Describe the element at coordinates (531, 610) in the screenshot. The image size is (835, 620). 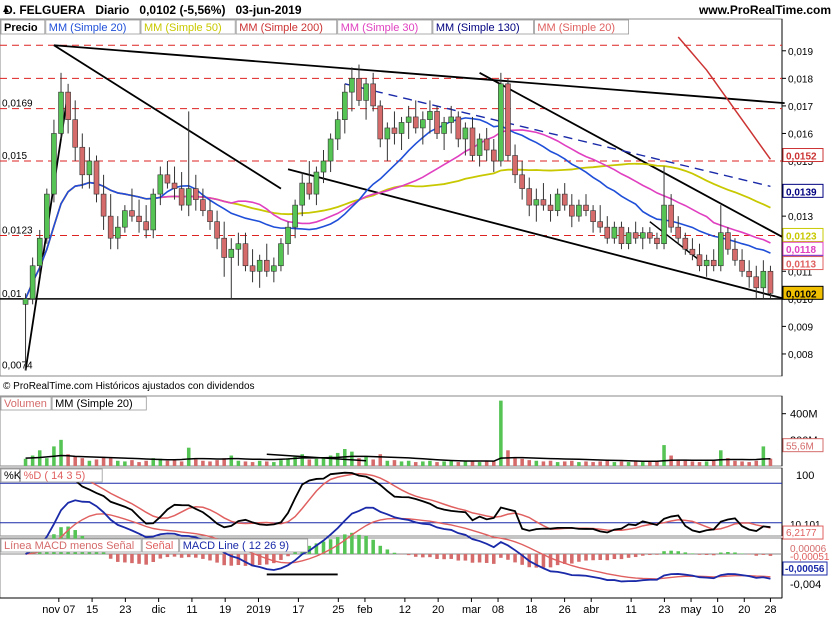
I see `x-tick-label: 18` at that location.